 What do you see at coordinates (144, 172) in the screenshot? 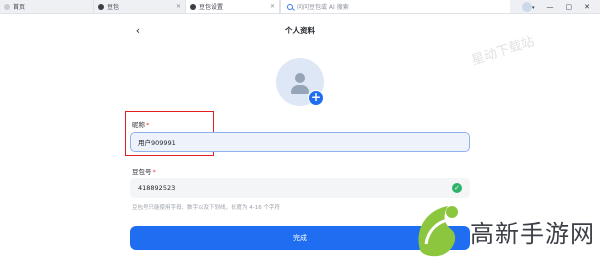
I see `doubao-id-label: 豆包号*` at bounding box center [144, 172].